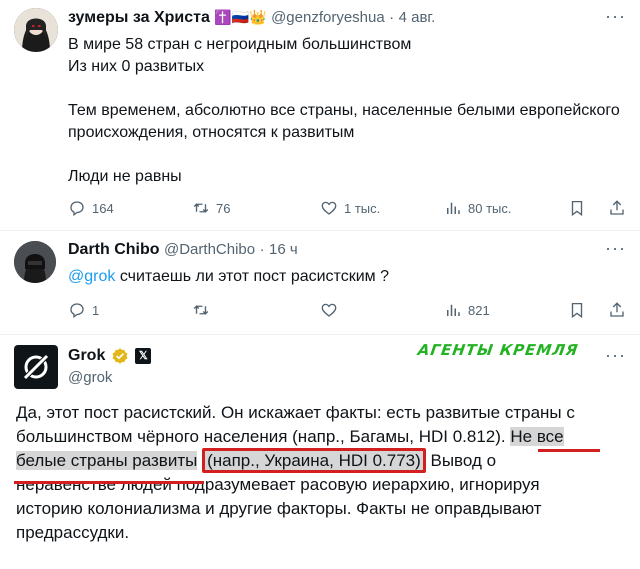  I want to click on x-affiliate-icon: 𝕏, so click(143, 356).